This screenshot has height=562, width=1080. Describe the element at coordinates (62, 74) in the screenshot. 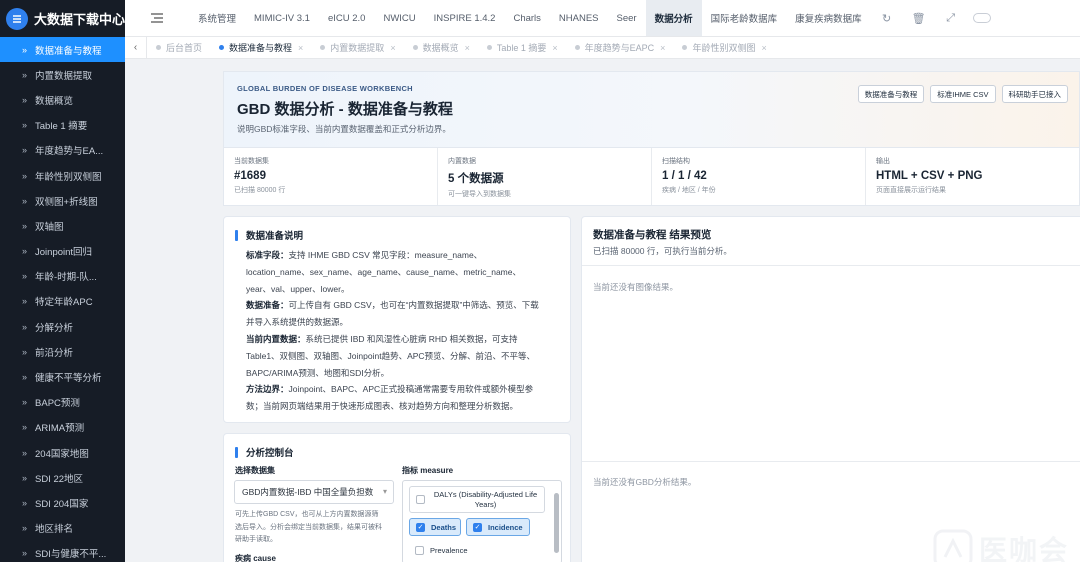

I see `sidebar-item: » 内置数据提取` at that location.